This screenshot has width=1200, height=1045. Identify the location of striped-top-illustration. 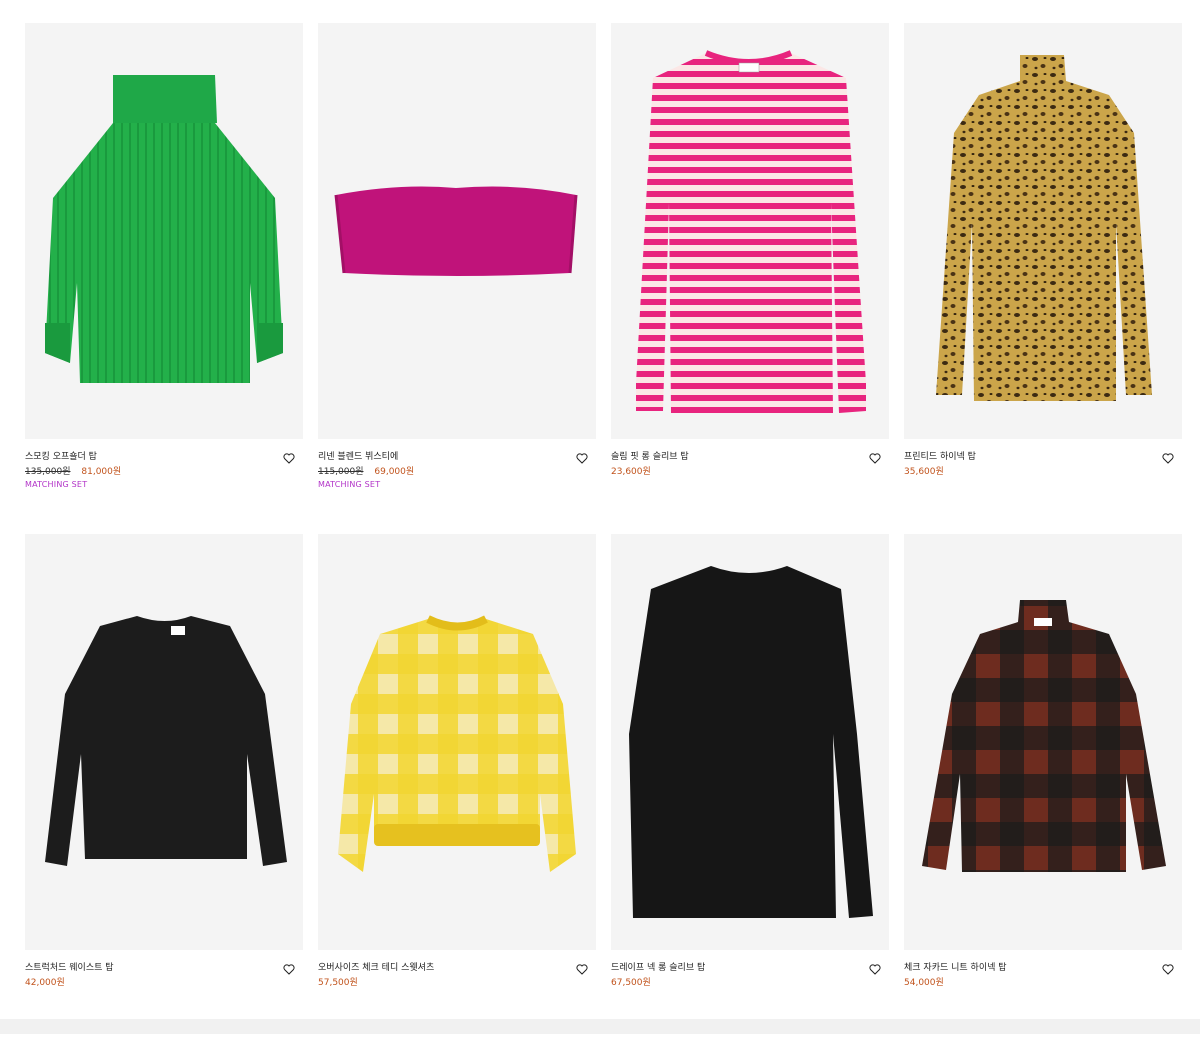
(751, 231).